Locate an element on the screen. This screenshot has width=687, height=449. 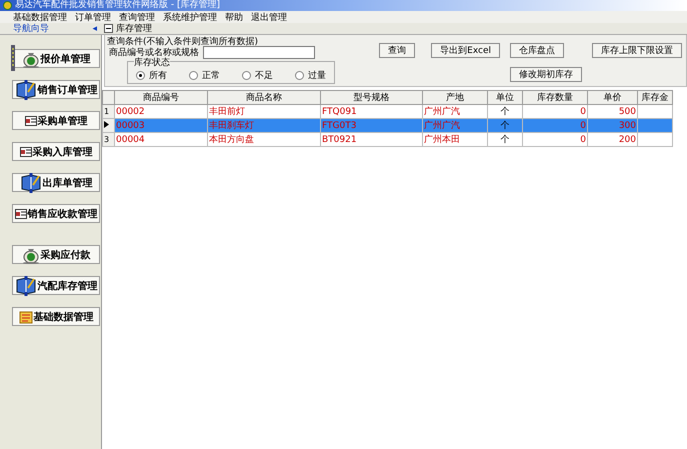
navigation-button: 采购应付款 is located at coordinates (56, 254).